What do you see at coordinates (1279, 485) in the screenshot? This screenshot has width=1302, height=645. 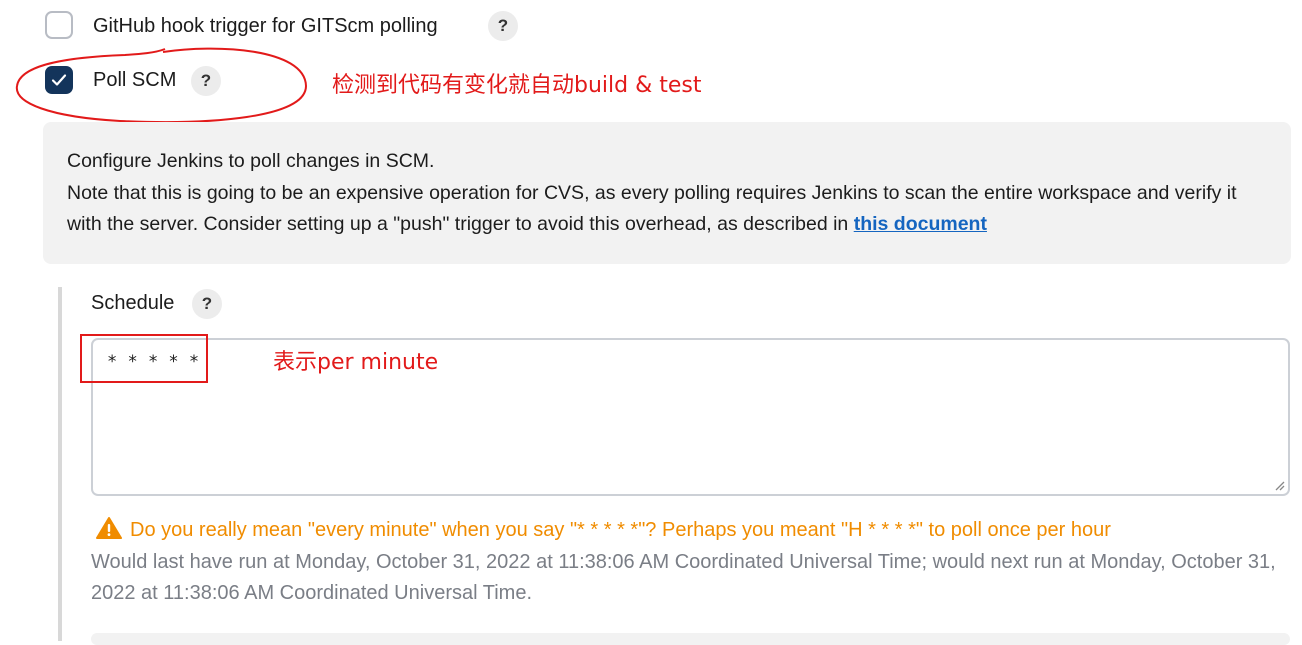 I see `resize-handle-icon` at bounding box center [1279, 485].